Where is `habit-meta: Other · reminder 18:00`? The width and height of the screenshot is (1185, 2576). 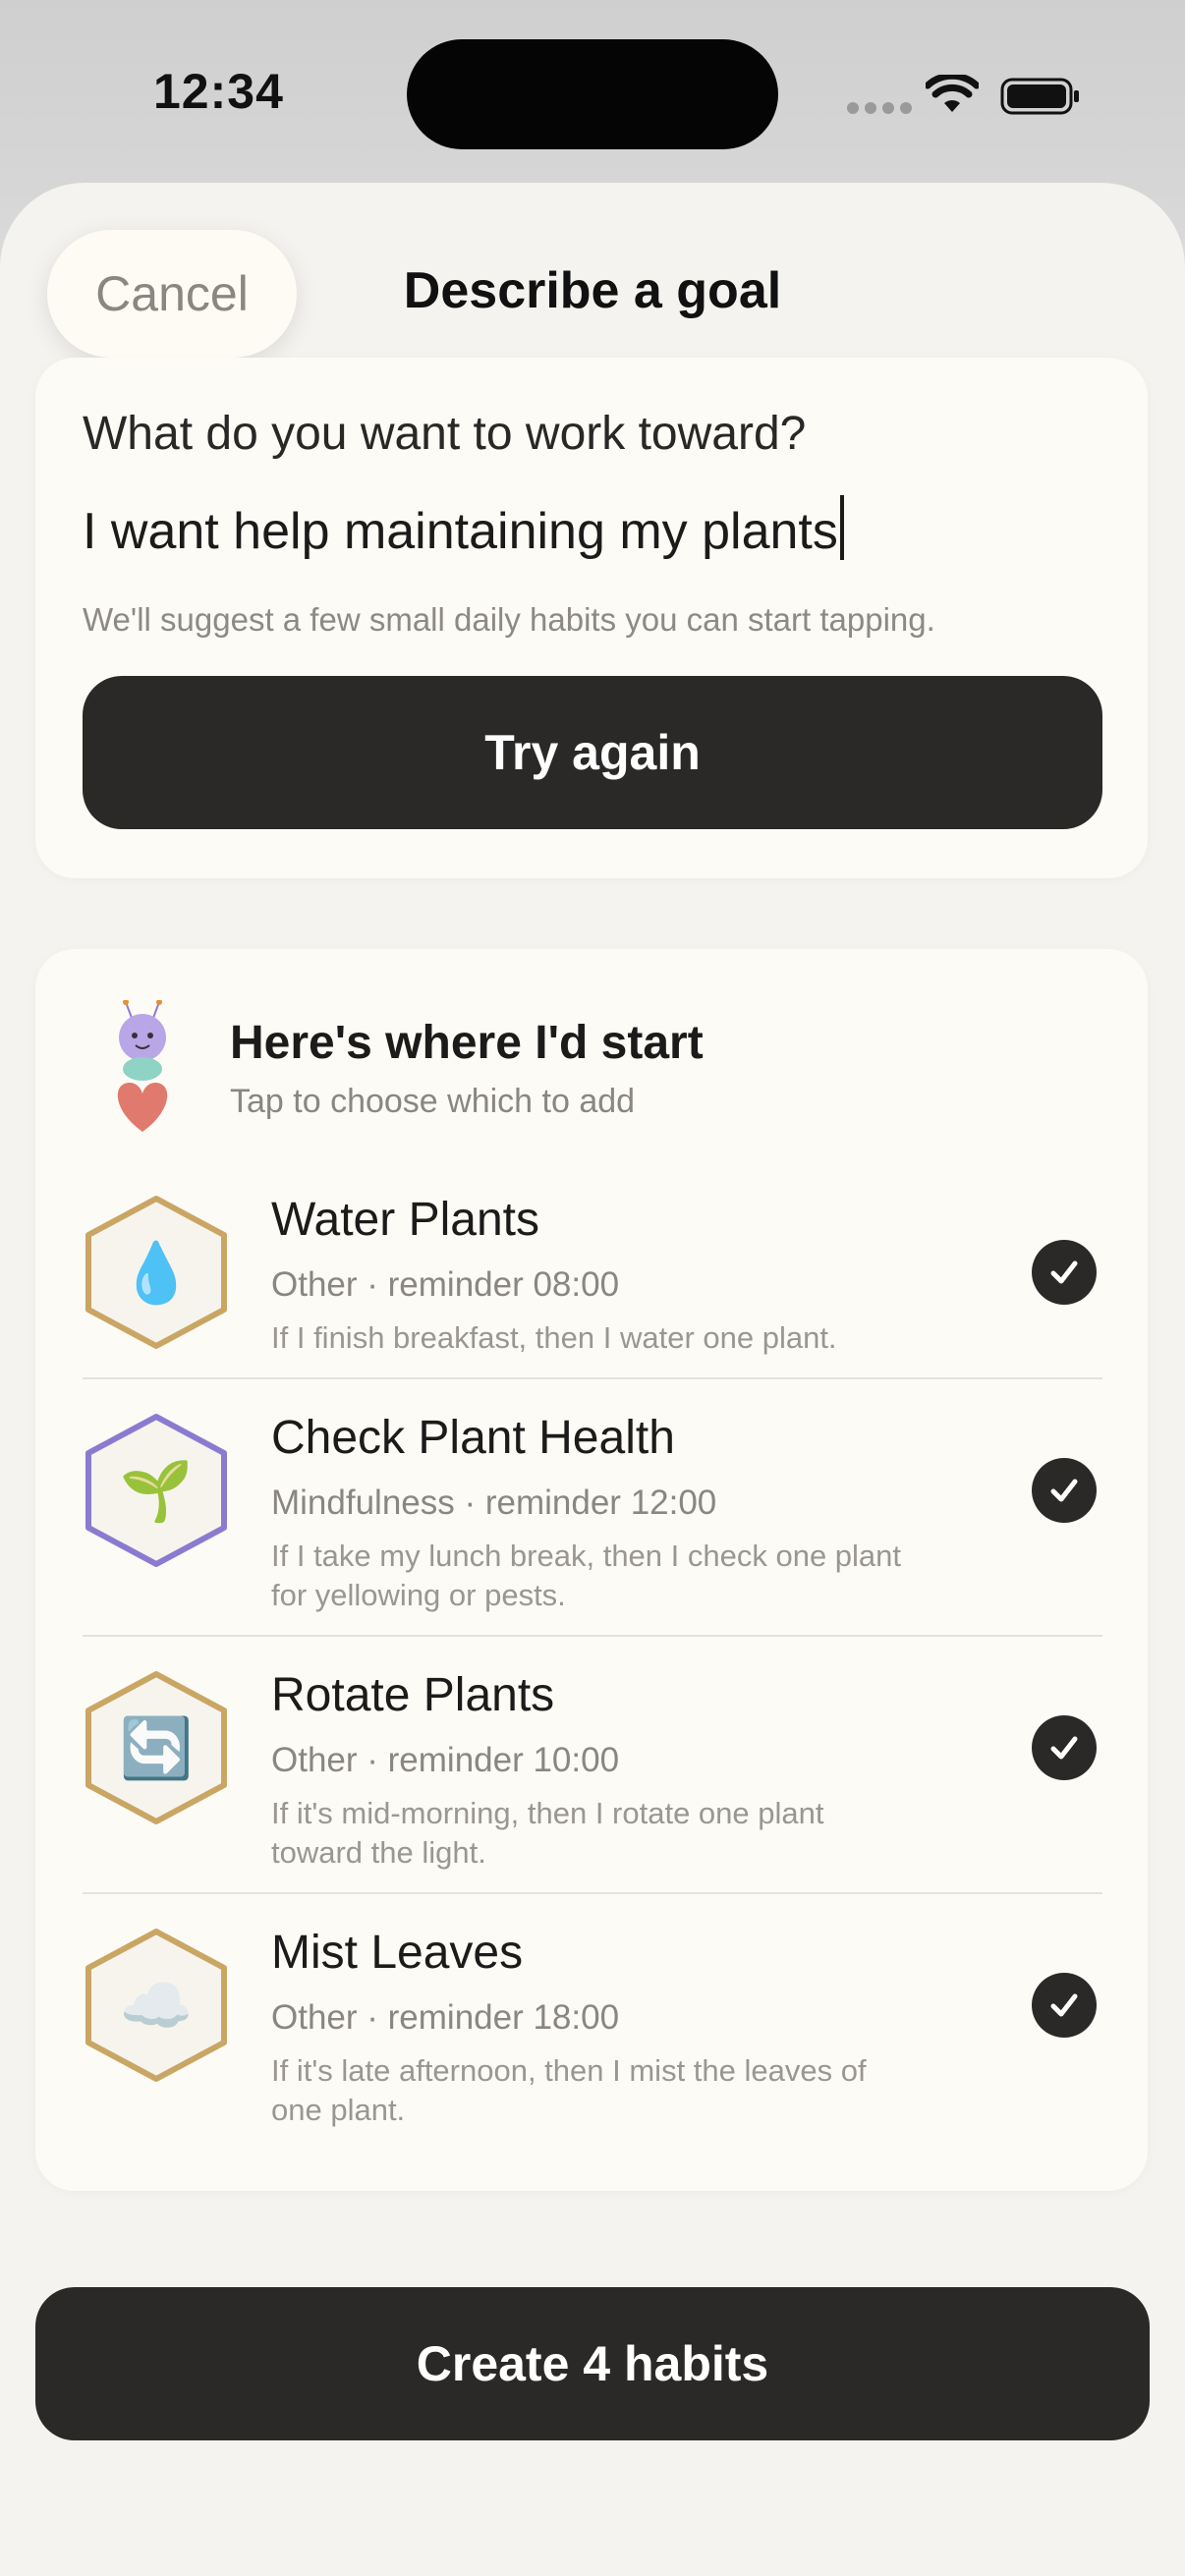
habit-meta: Other · reminder 18:00 is located at coordinates (446, 2017).